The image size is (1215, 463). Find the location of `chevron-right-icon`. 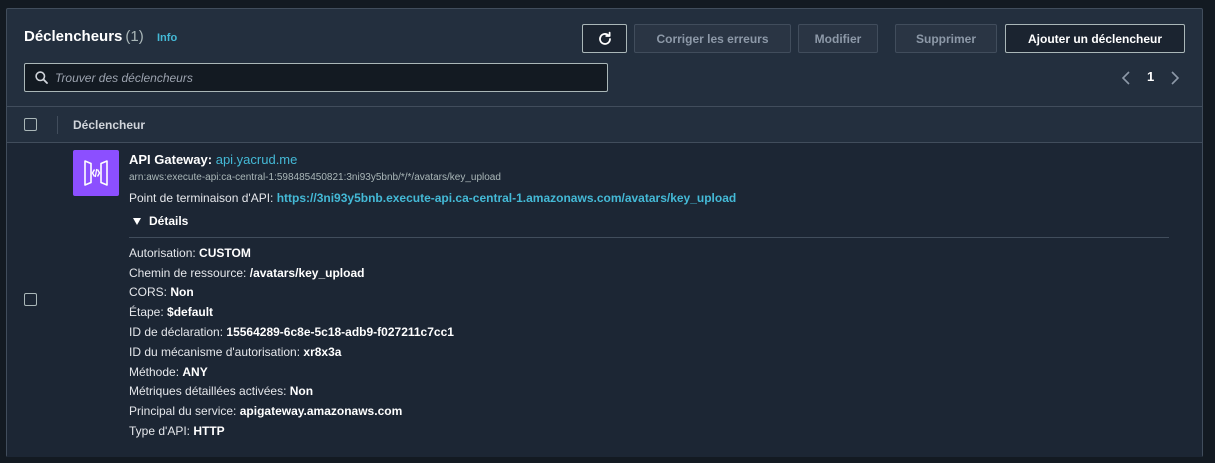

chevron-right-icon is located at coordinates (1175, 78).